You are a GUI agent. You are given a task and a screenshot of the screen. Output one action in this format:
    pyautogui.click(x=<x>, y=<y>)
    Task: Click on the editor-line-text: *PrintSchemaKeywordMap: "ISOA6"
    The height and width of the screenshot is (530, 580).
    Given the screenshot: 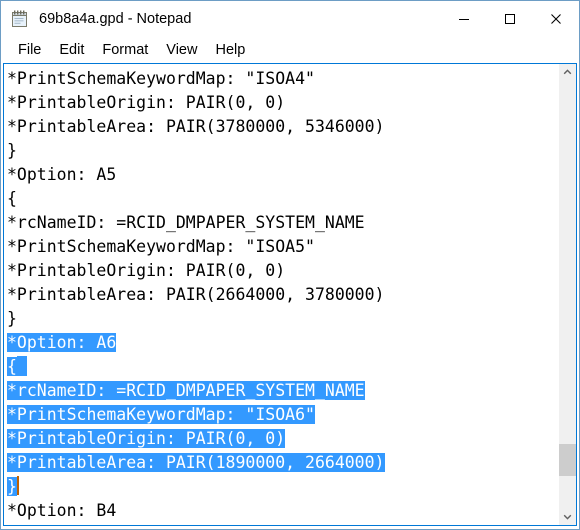 What is the action you would take?
    pyautogui.click(x=161, y=414)
    